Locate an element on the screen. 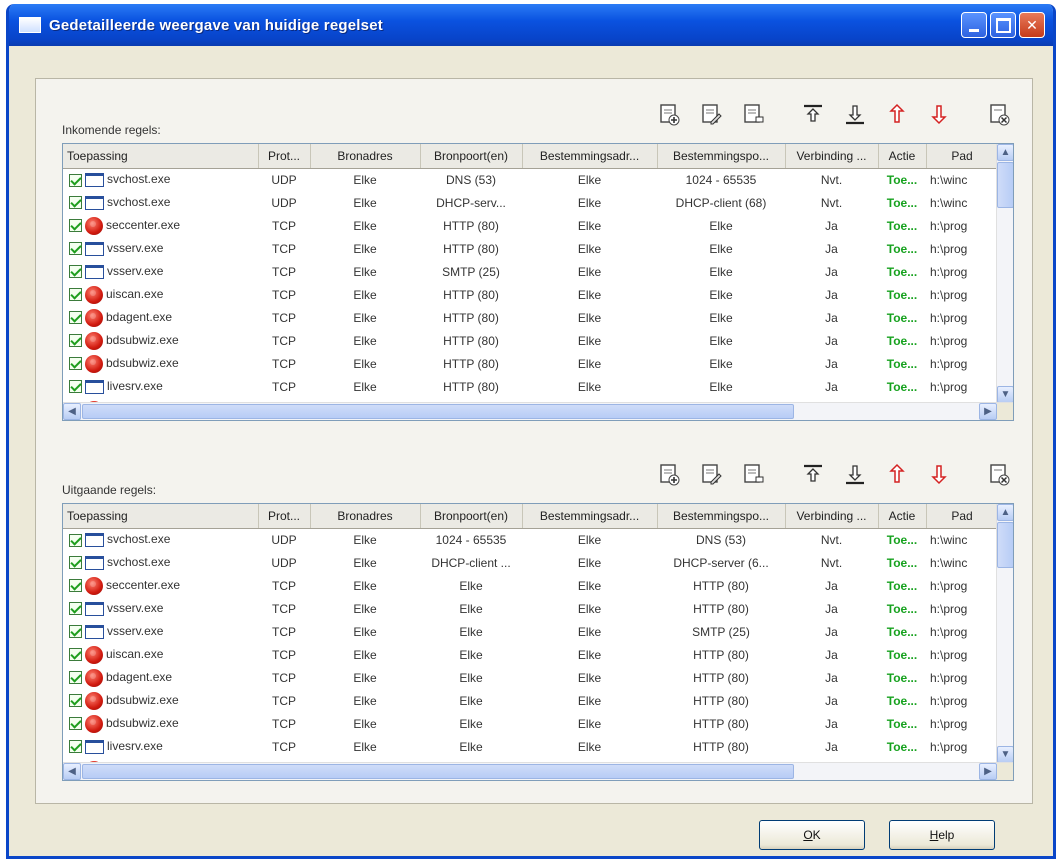 The width and height of the screenshot is (1062, 865). incoming-horizontal-scrollbar: ◀ ▶ is located at coordinates (538, 411).